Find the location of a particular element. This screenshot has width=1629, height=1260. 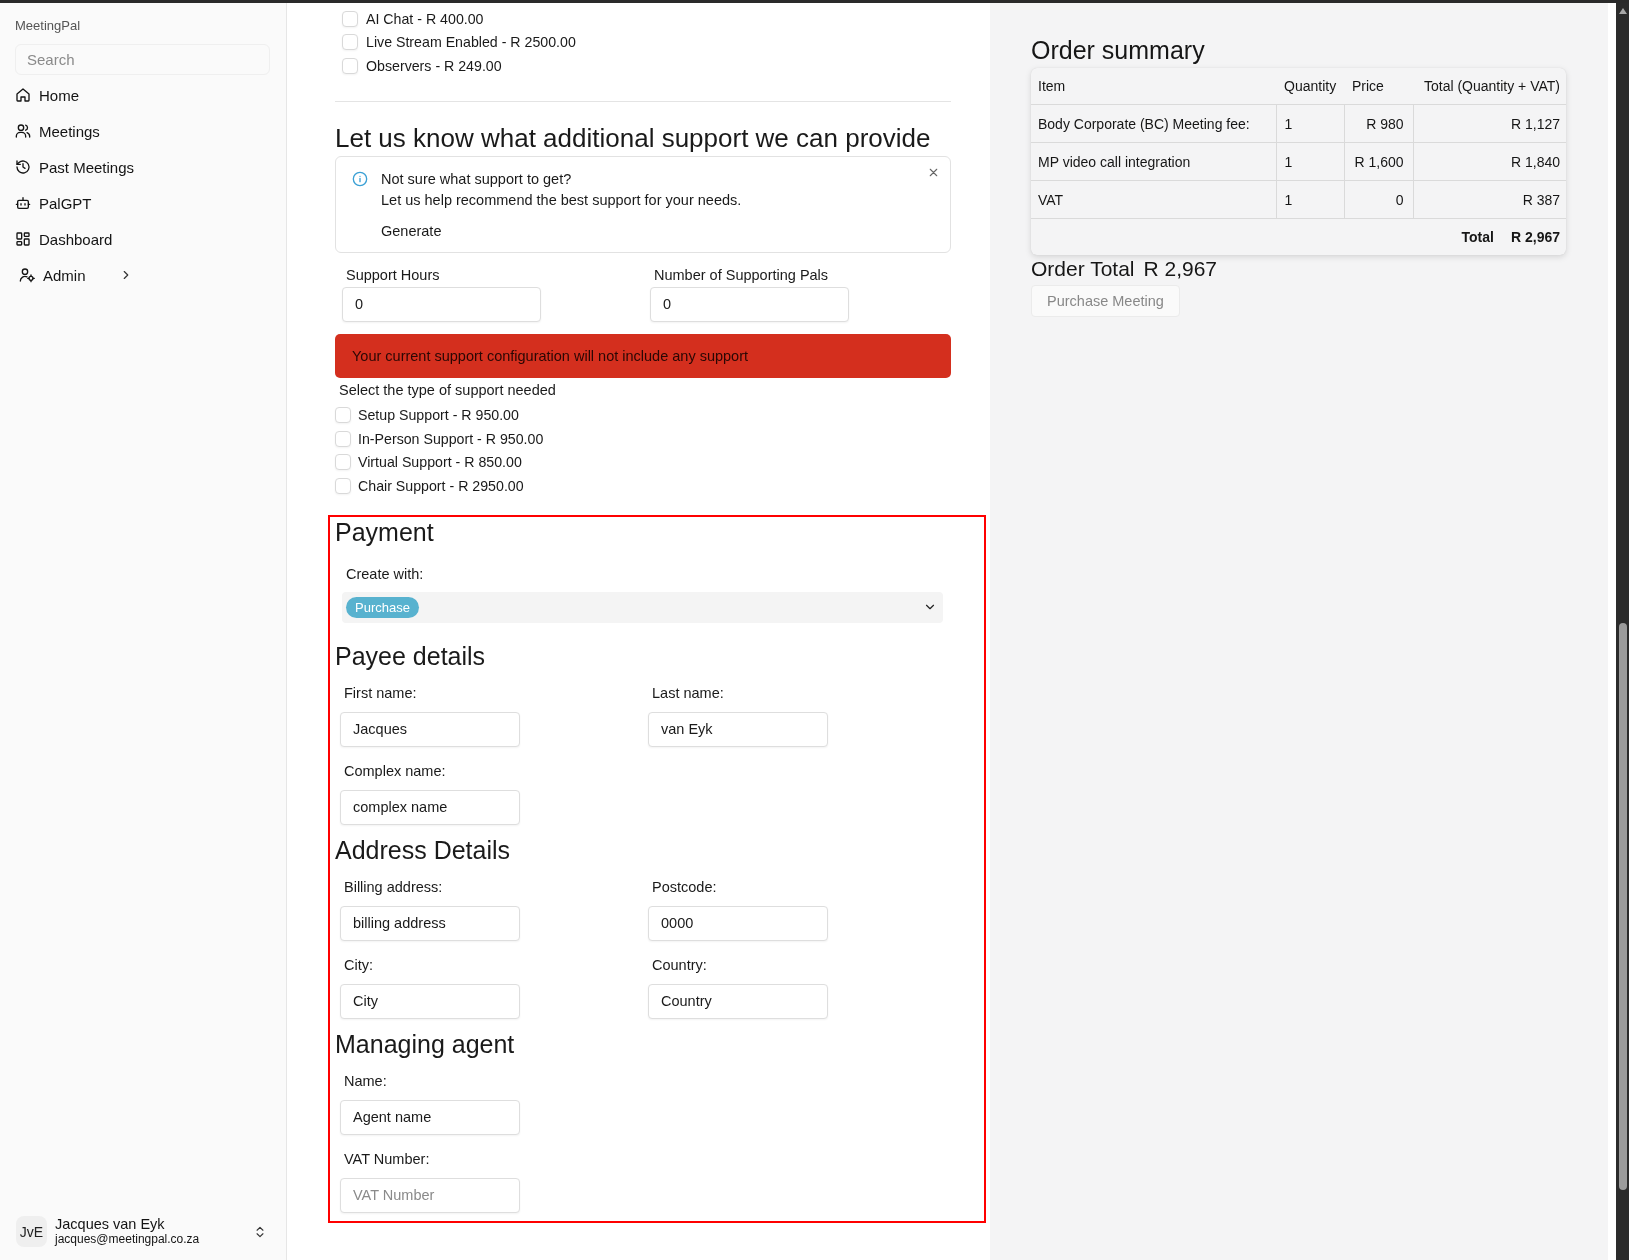

info-icon is located at coordinates (360, 178).